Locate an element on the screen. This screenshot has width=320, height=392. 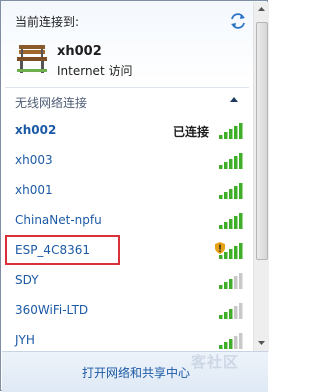
network-name: 360WiFi-LTD is located at coordinates (52, 310).